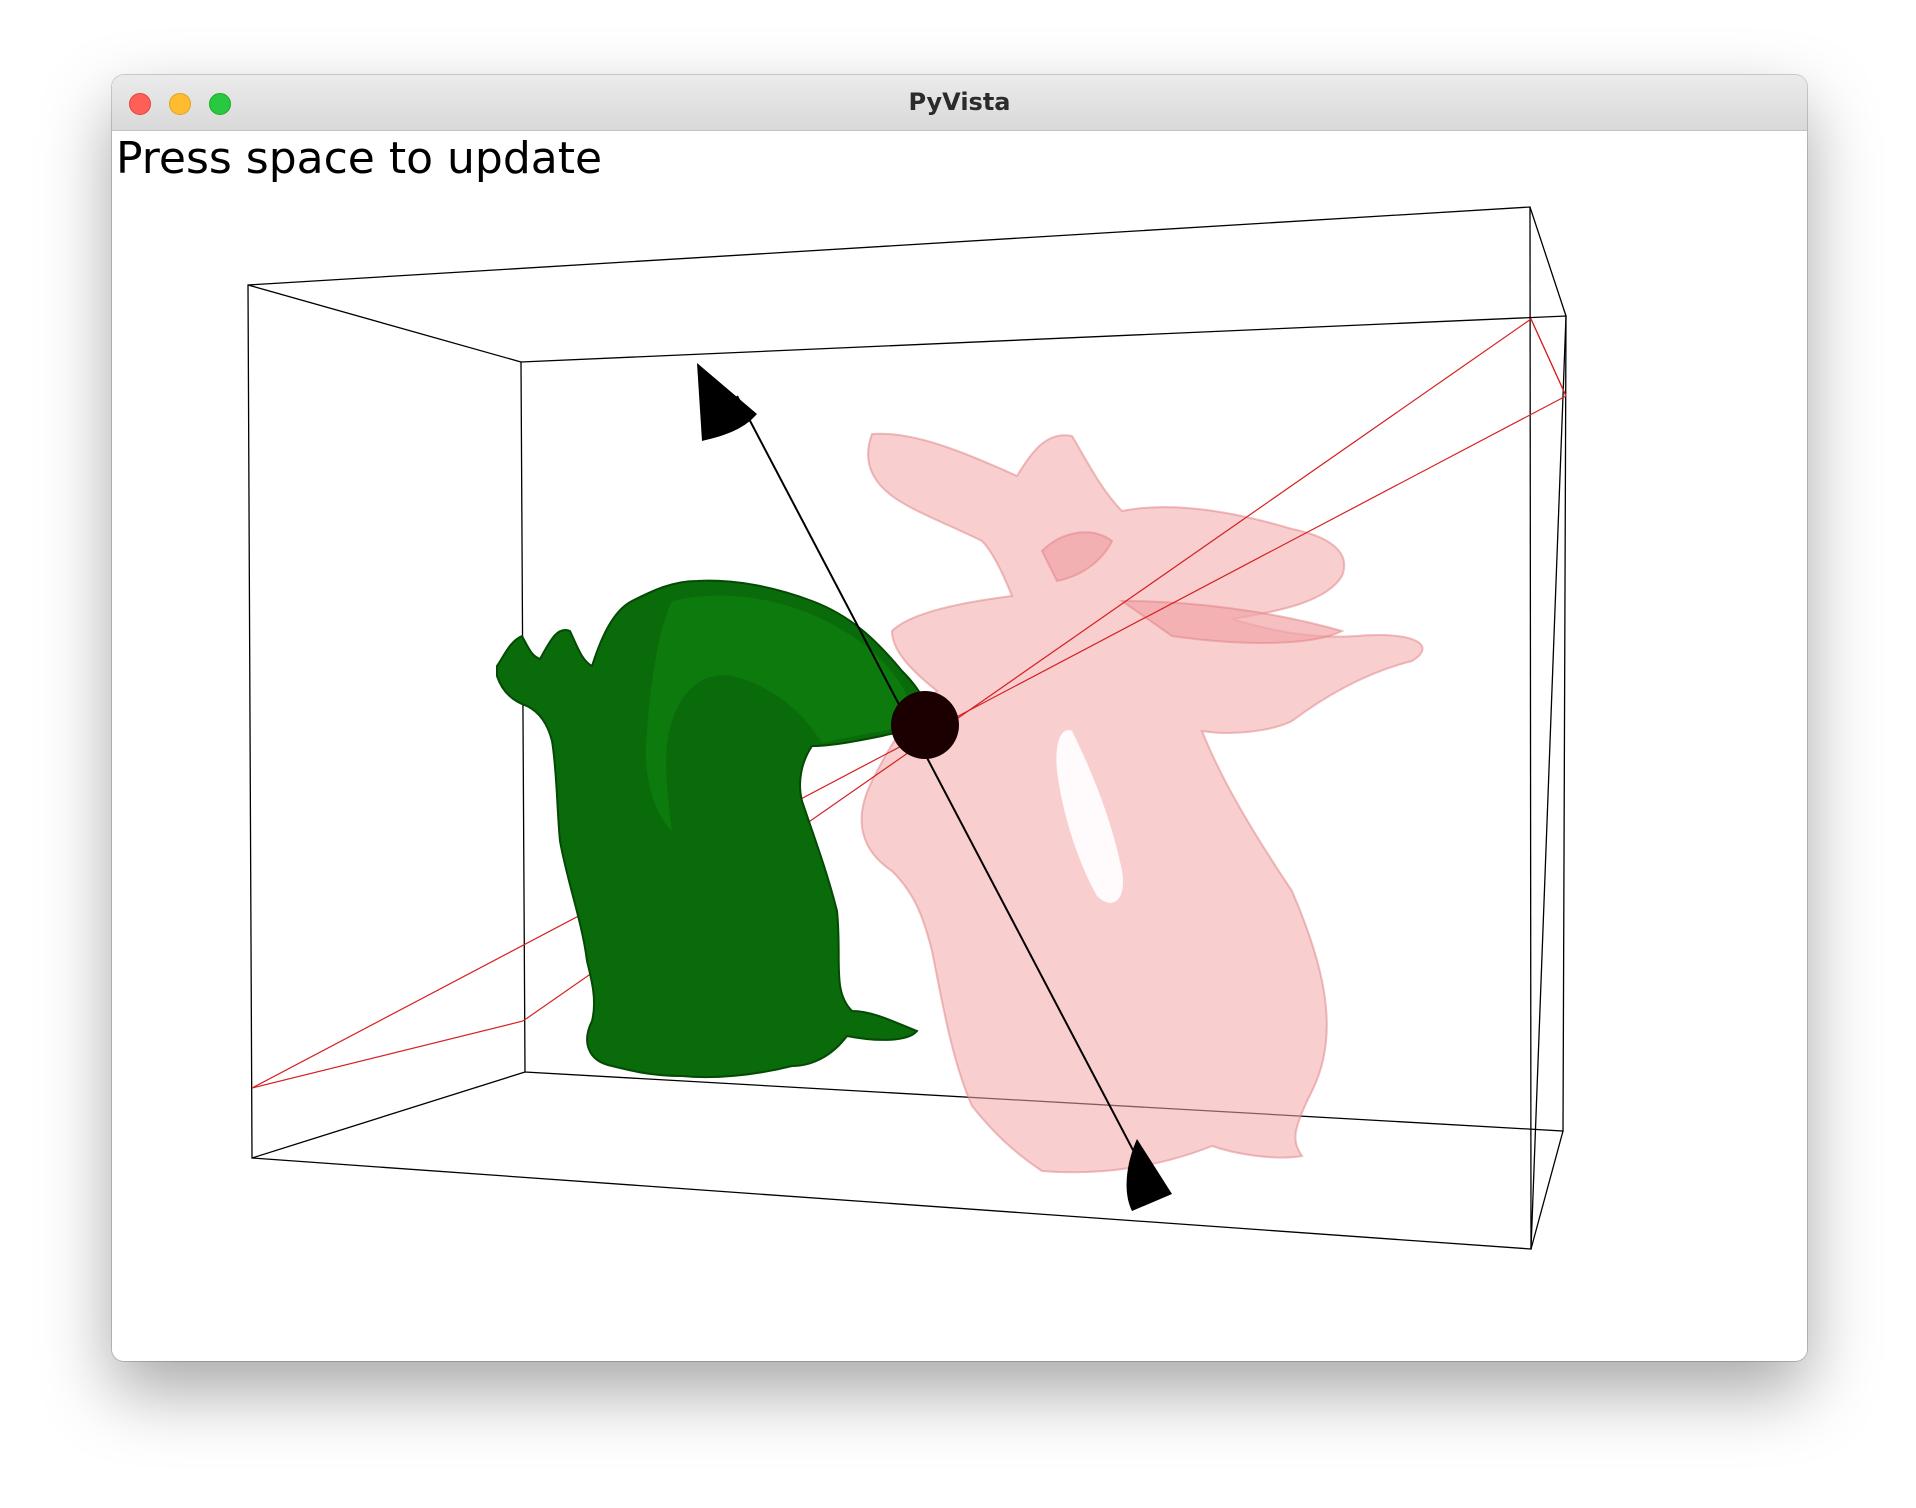 The height and width of the screenshot is (1508, 1916). I want to click on window-title: PyVista, so click(959, 102).